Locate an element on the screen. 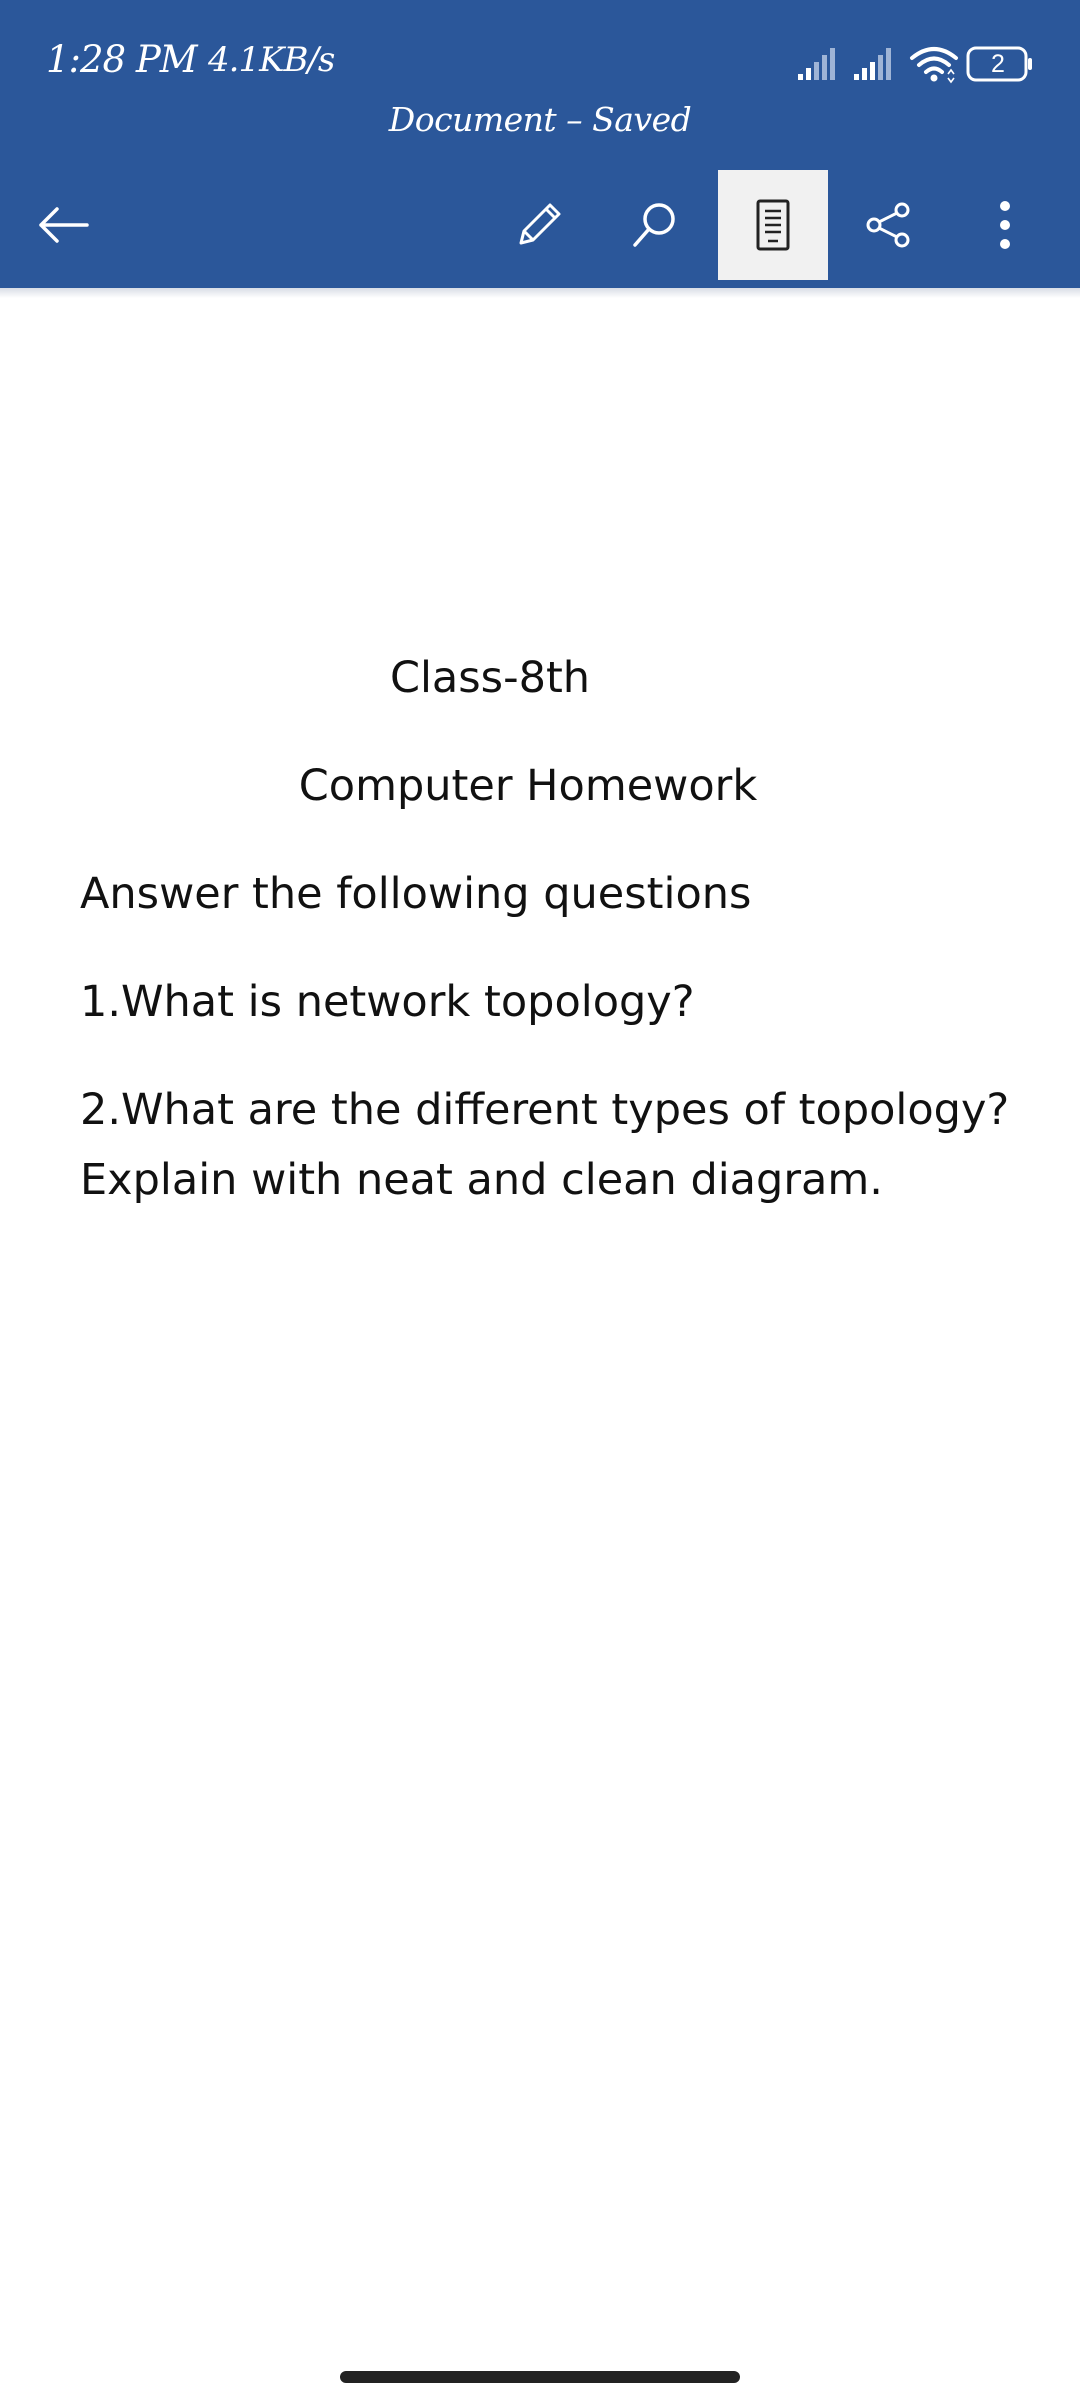 Image resolution: width=1080 pixels, height=2400 pixels. back-arrow-icon is located at coordinates (64, 225).